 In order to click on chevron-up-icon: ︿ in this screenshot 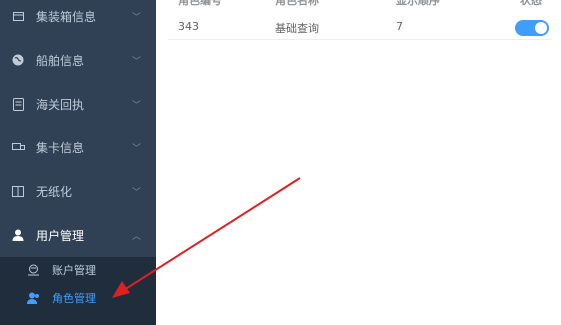, I will do `click(137, 236)`.